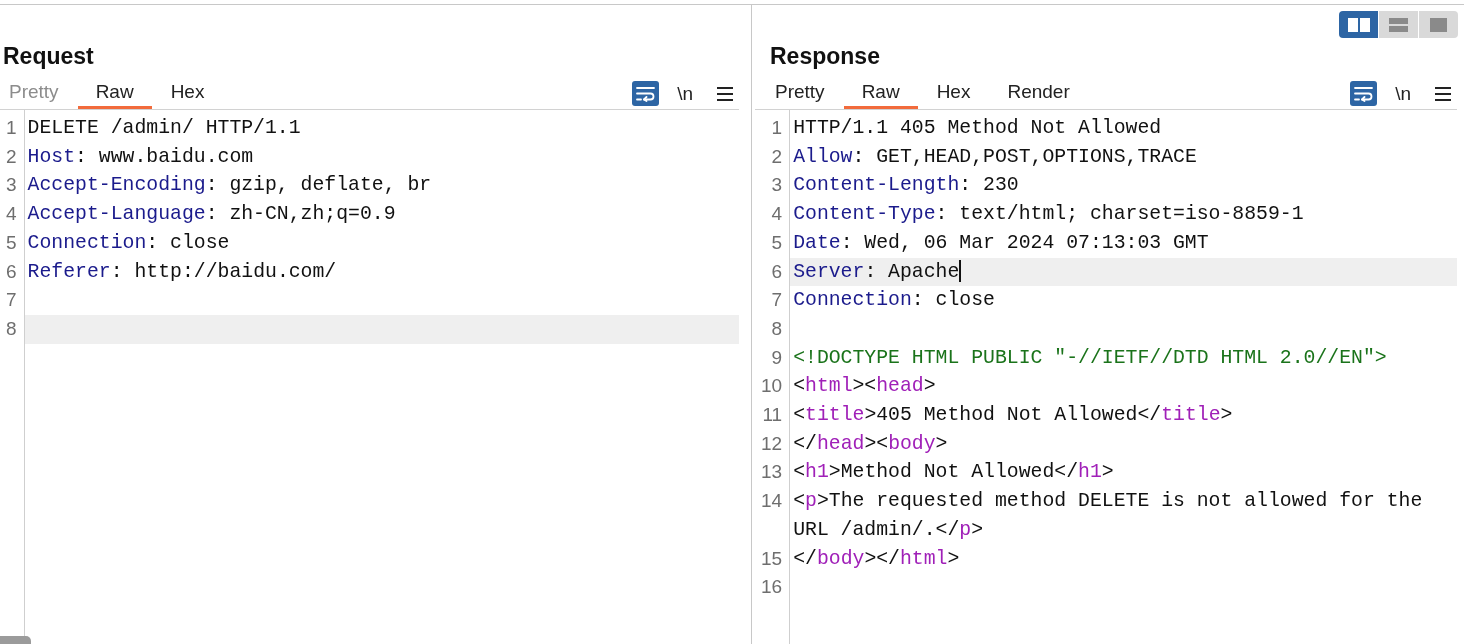 The image size is (1464, 644). I want to click on two-columns-icon, so click(1358, 24).